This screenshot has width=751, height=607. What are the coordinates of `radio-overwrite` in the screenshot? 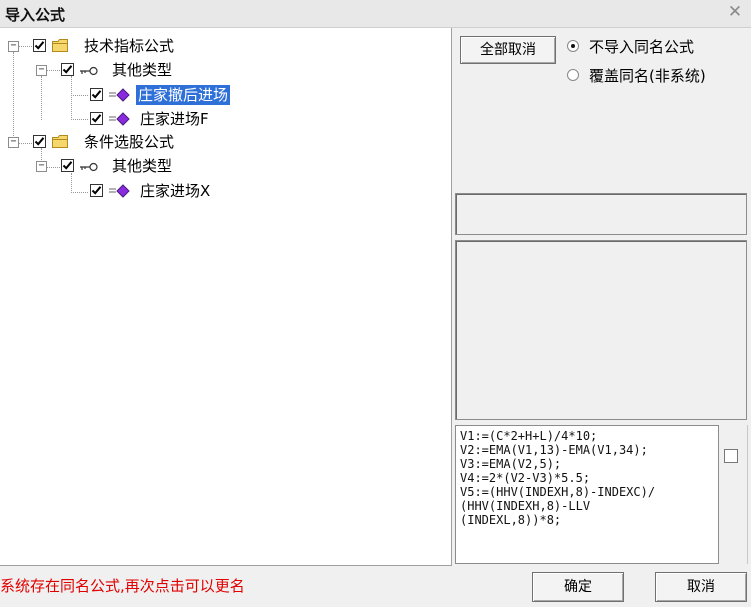 It's located at (573, 75).